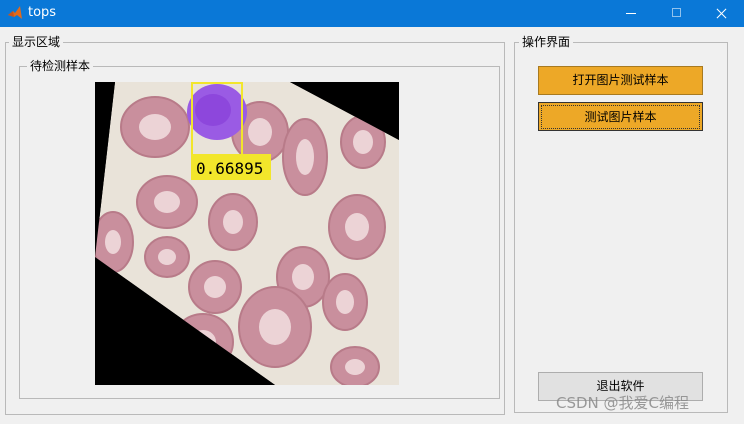 This screenshot has width=744, height=424. I want to click on minimize-icon, so click(631, 13).